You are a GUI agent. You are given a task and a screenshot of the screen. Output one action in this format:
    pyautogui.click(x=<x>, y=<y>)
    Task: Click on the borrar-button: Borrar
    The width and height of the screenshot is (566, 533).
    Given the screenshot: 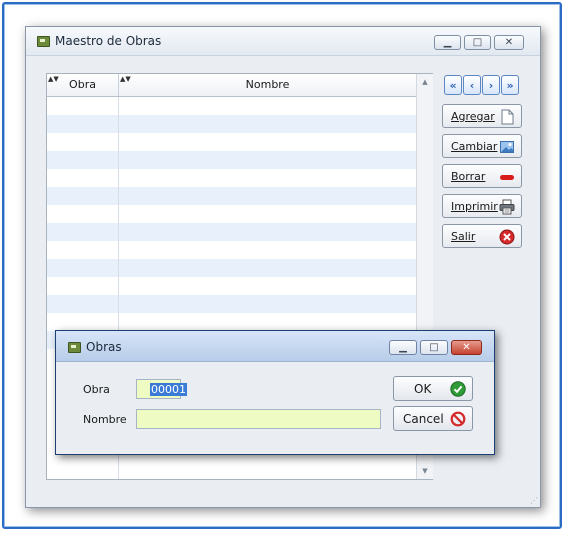 What is the action you would take?
    pyautogui.click(x=482, y=176)
    